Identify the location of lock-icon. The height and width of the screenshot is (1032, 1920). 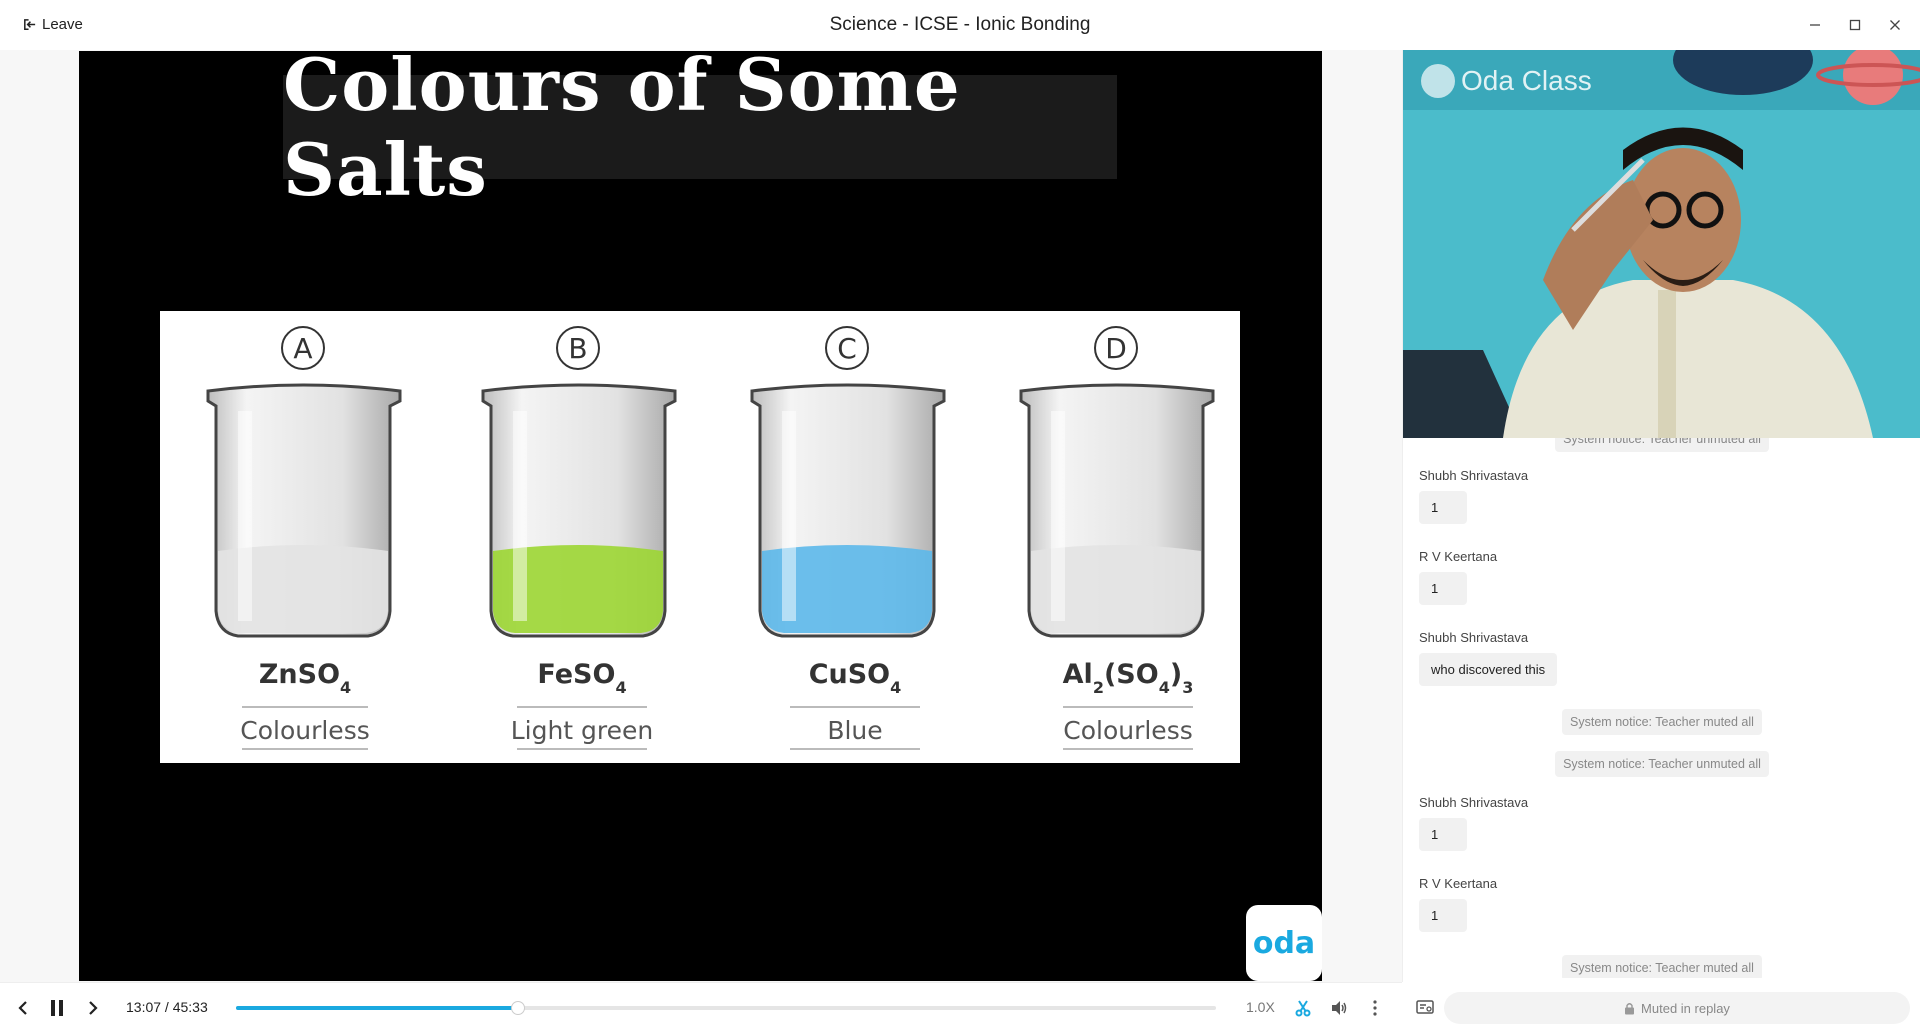
(1630, 1008).